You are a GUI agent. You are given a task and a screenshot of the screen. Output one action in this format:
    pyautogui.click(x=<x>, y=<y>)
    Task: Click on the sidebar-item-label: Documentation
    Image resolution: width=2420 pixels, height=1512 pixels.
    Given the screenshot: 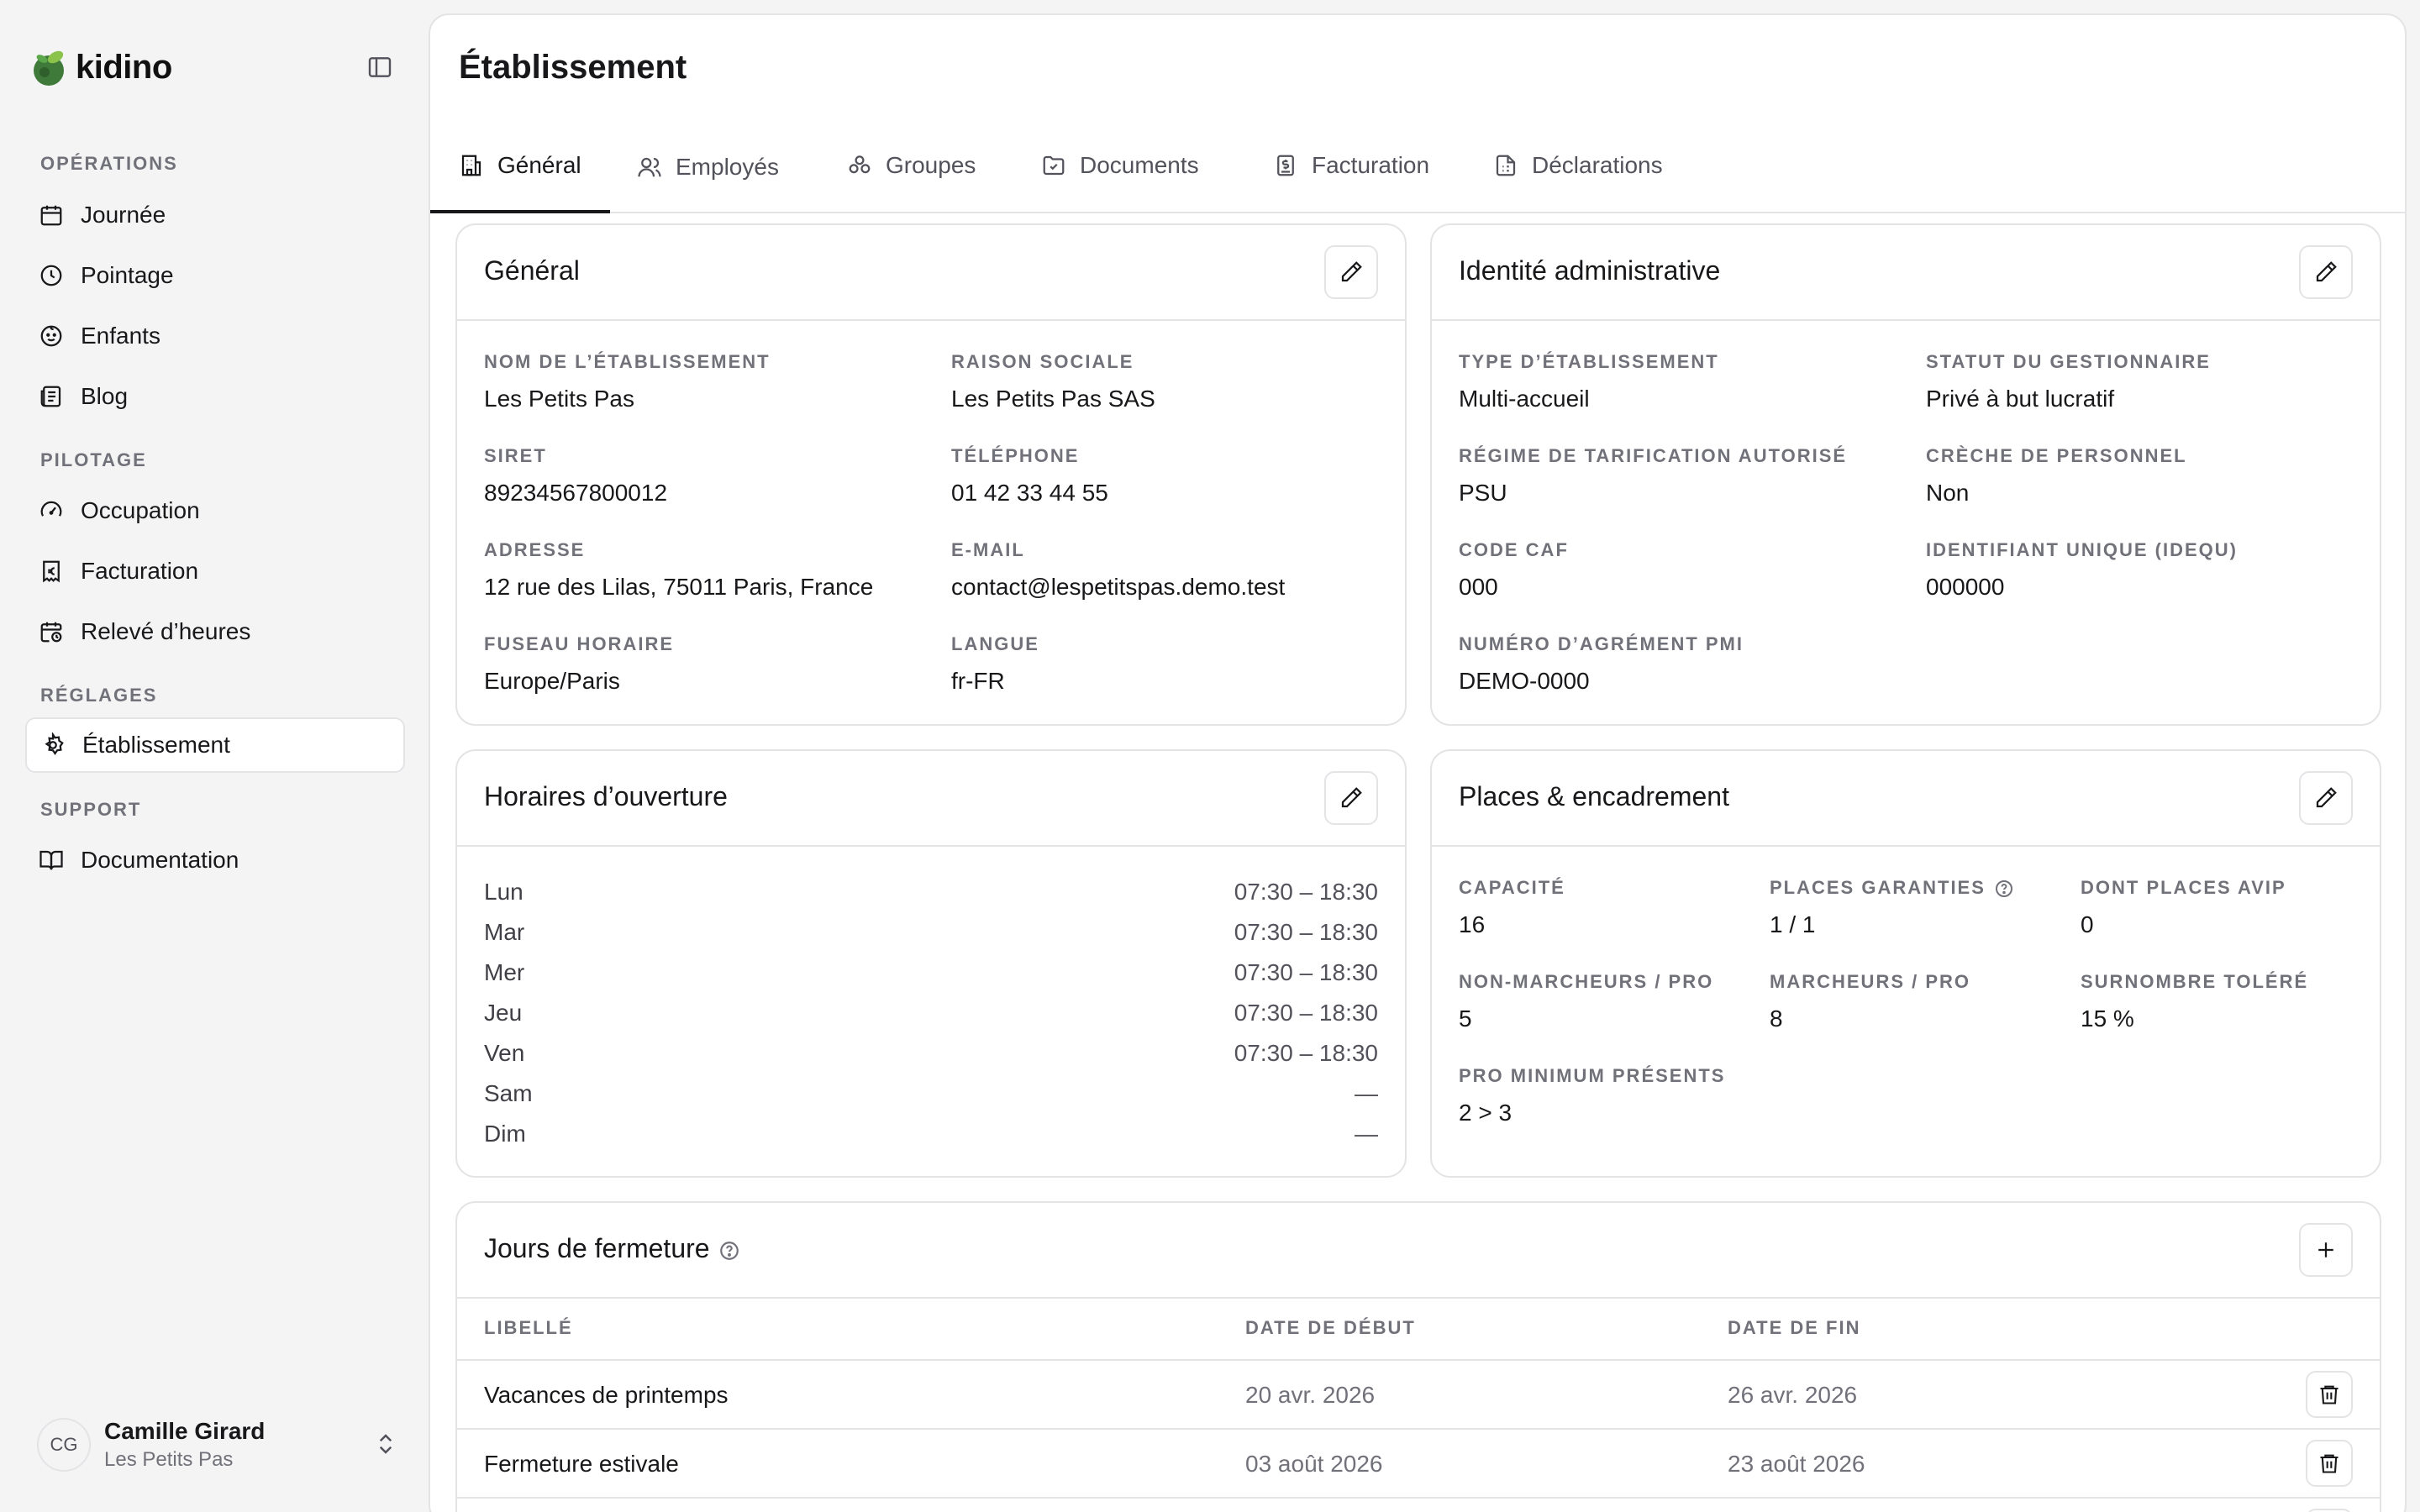 What is the action you would take?
    pyautogui.click(x=160, y=860)
    